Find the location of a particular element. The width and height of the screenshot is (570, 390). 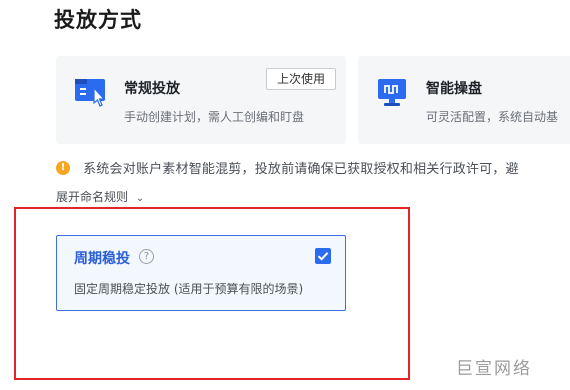

period-option-card: 周期稳投 ? 固定周期稳定投放 (适用于预算有限的场景) is located at coordinates (201, 273).